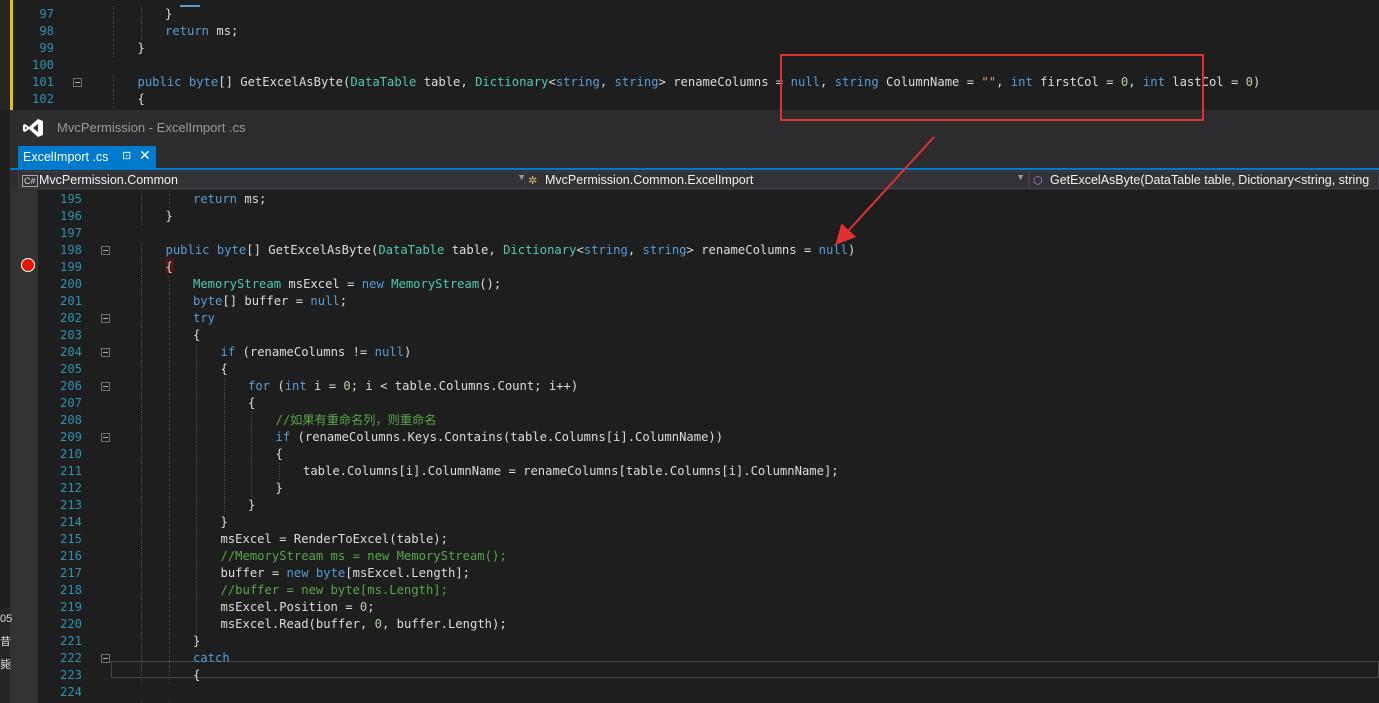 The width and height of the screenshot is (1379, 703). I want to click on tab-label: ExcelImport .cs, so click(66, 157).